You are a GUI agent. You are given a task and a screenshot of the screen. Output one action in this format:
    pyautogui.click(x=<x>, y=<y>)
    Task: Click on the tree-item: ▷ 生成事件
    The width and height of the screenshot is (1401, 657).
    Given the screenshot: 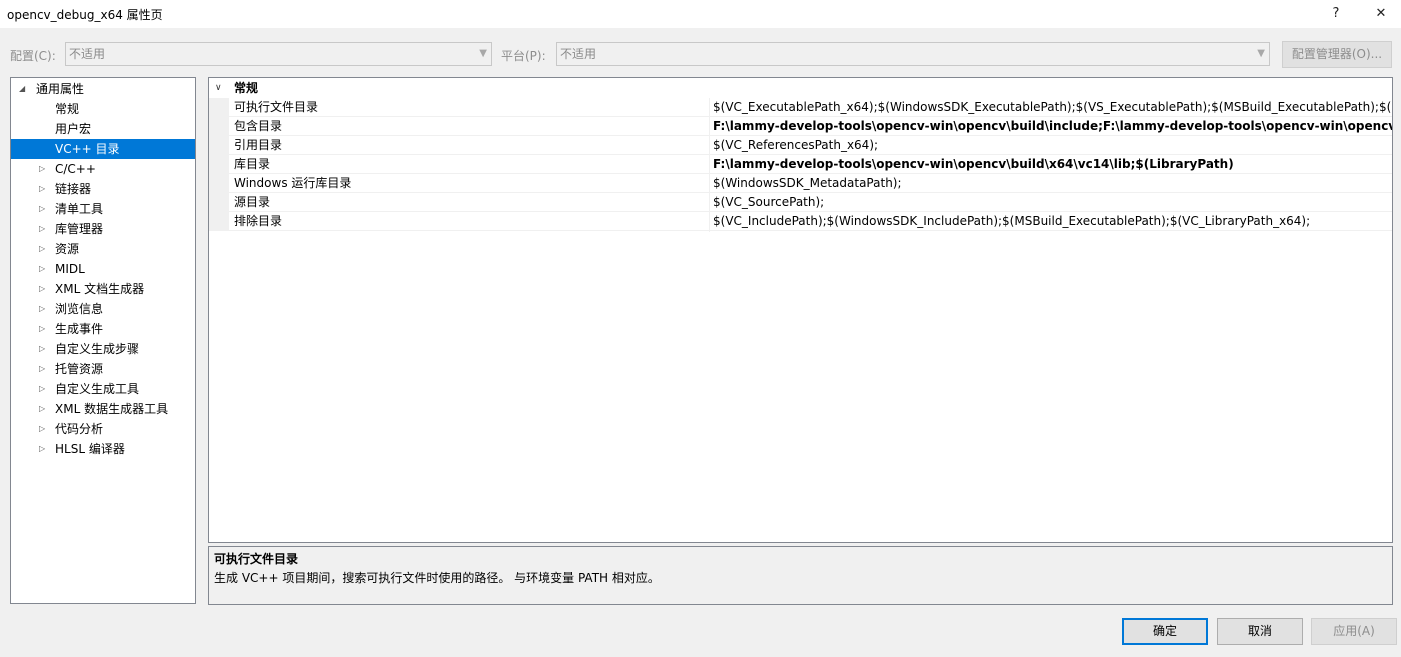 What is the action you would take?
    pyautogui.click(x=103, y=329)
    